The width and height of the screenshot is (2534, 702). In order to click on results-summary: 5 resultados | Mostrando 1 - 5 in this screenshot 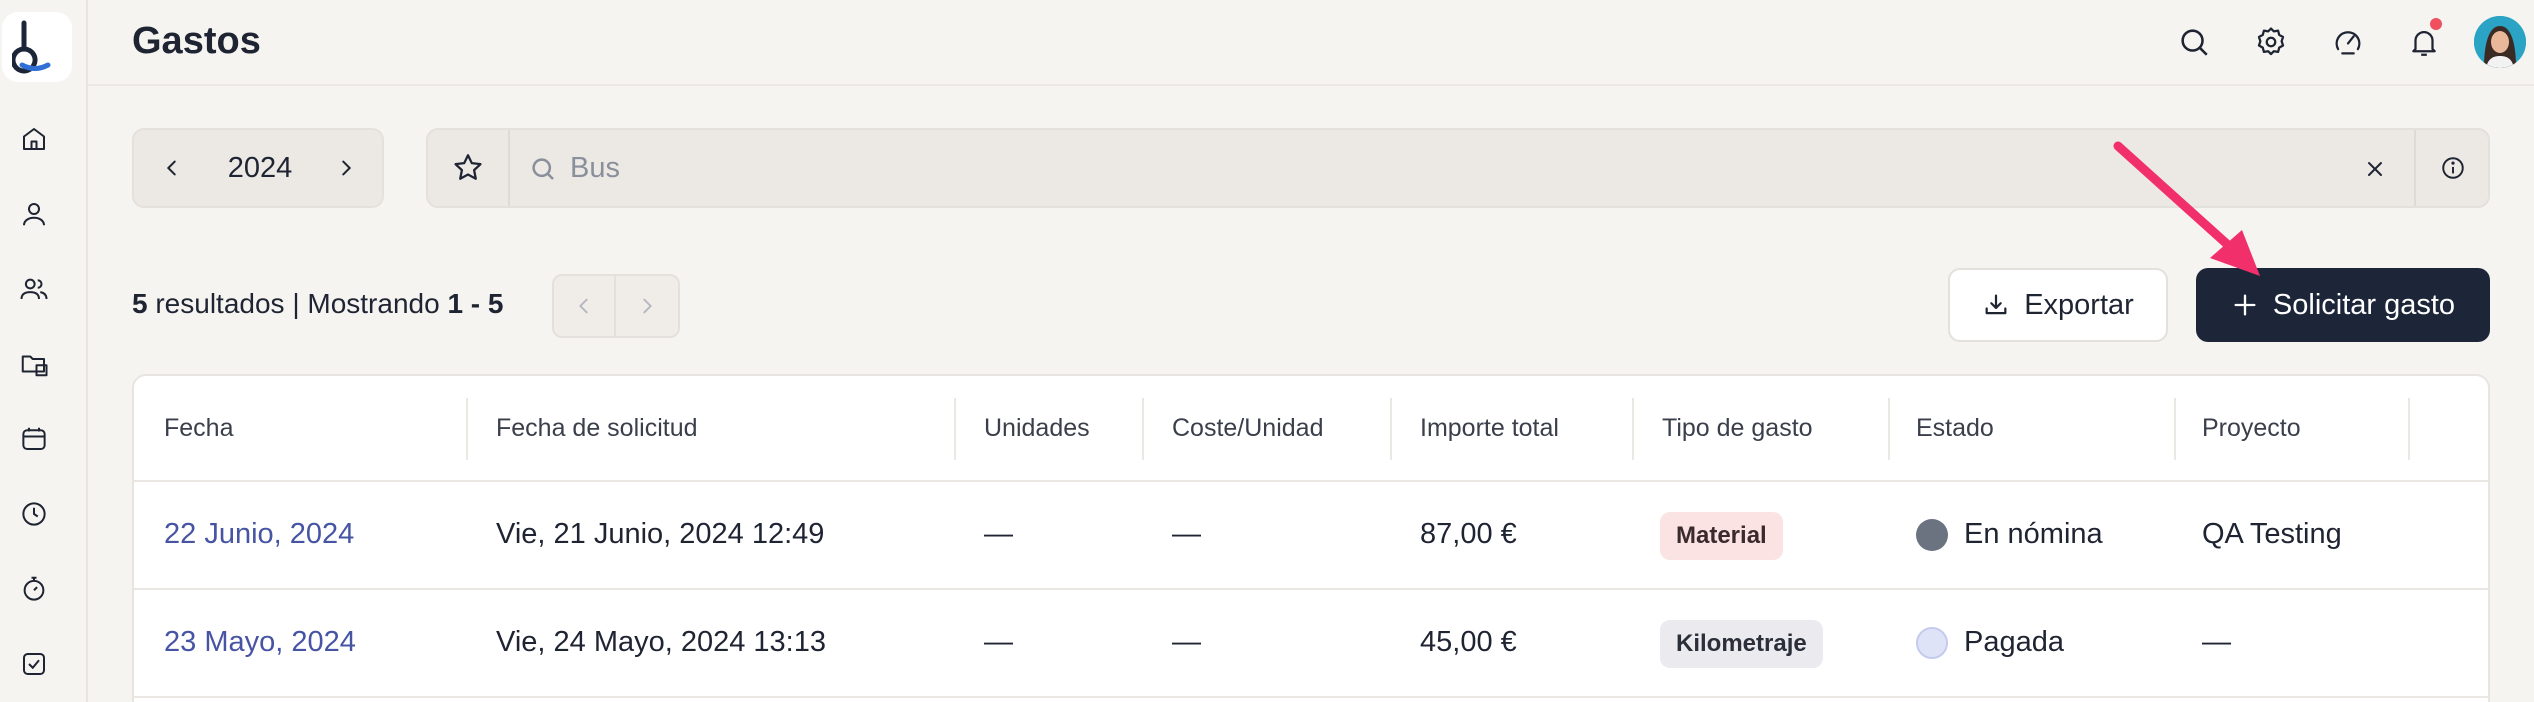, I will do `click(317, 304)`.